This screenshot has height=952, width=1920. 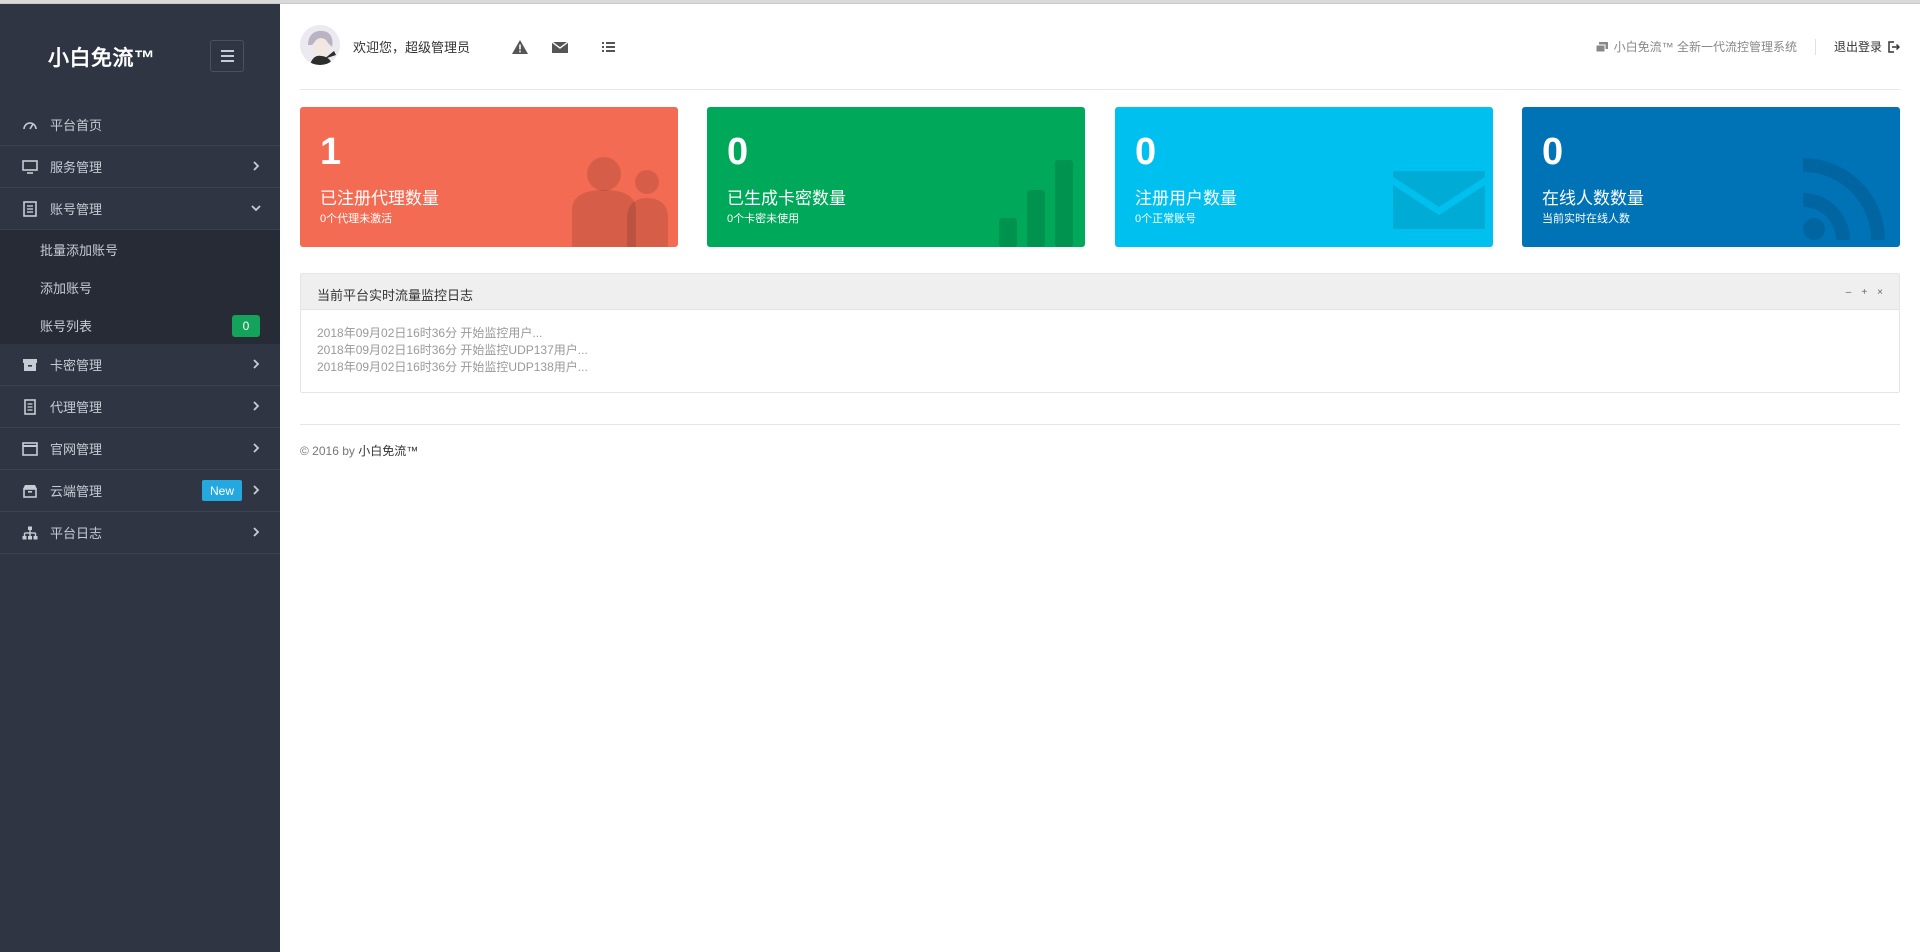 What do you see at coordinates (140, 533) in the screenshot?
I see `sidebar-item-logs: 平台日志` at bounding box center [140, 533].